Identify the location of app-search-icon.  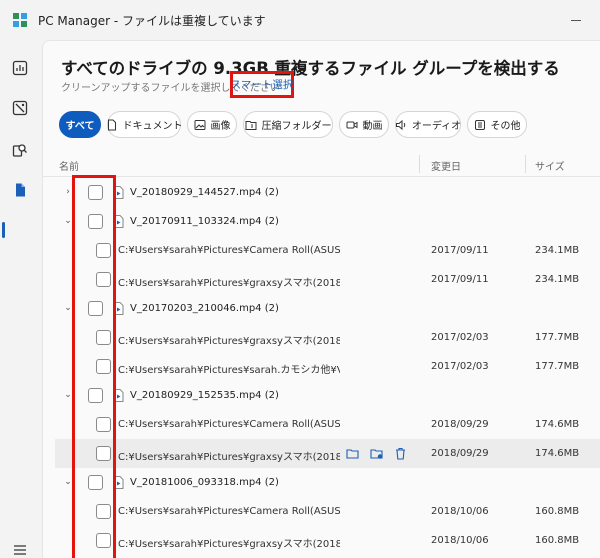
(20, 150).